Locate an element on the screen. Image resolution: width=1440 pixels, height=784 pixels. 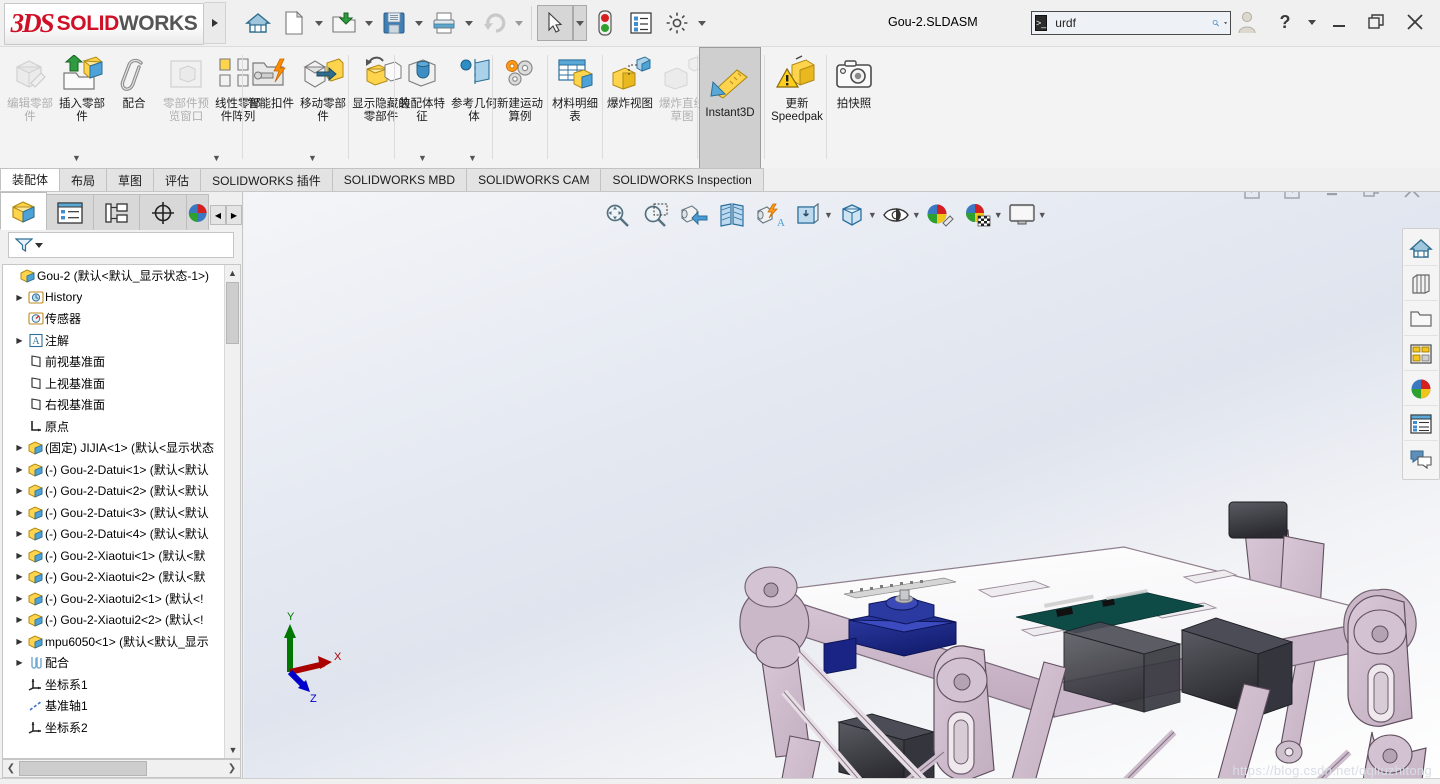
mate-button: 配合 is located at coordinates (134, 103).